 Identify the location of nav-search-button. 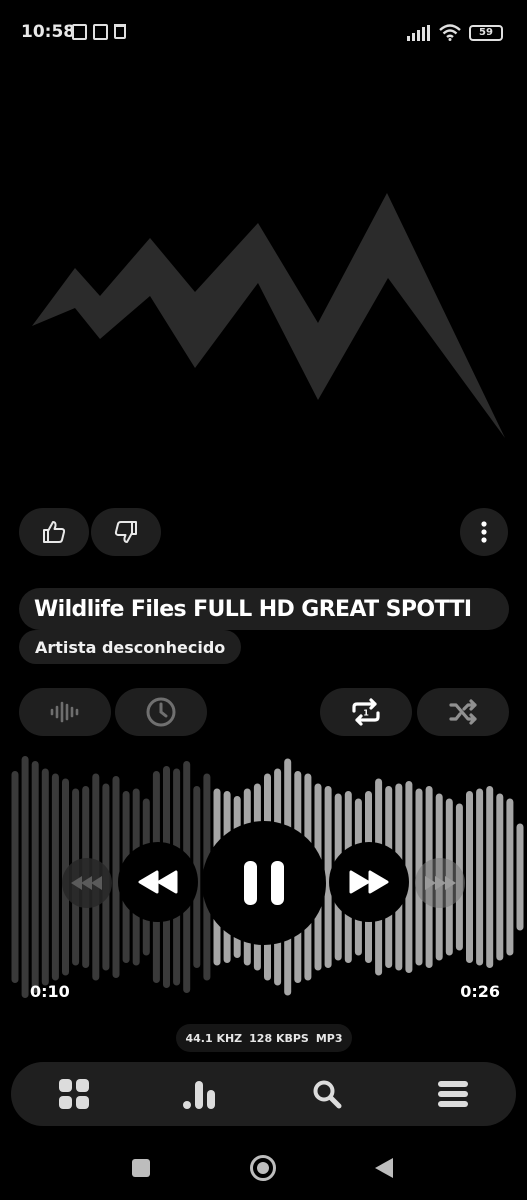
(327, 1094).